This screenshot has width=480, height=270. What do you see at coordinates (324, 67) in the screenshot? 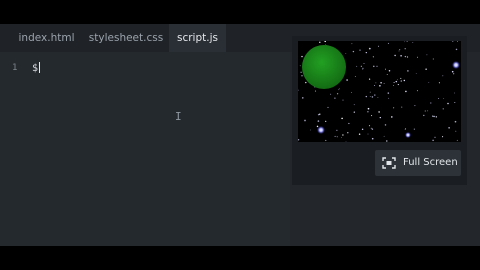
I see `green-planet` at bounding box center [324, 67].